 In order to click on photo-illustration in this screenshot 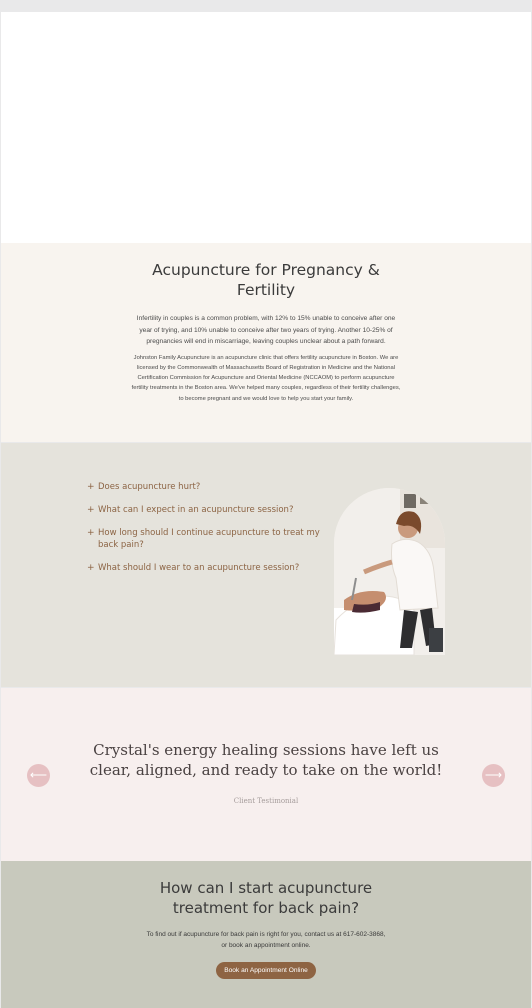, I will do `click(389, 571)`.